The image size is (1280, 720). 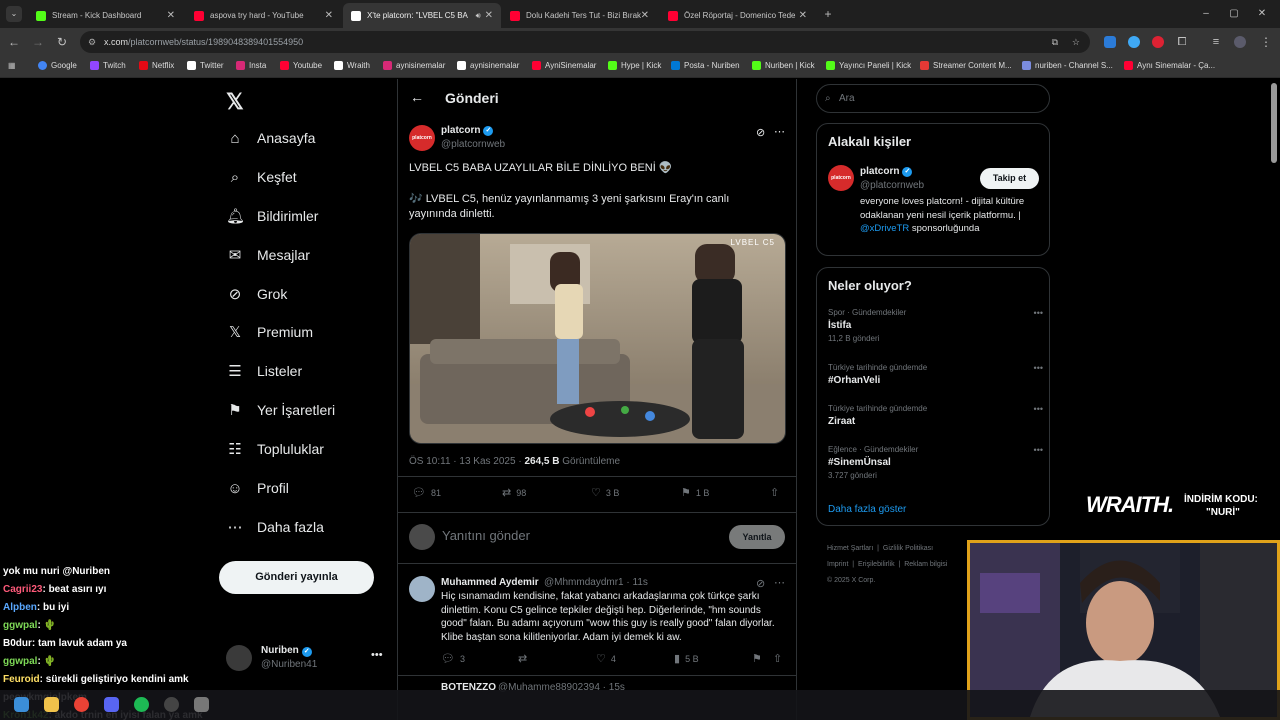 I want to click on chrome-menu-icon: ⋮, so click(x=1266, y=42).